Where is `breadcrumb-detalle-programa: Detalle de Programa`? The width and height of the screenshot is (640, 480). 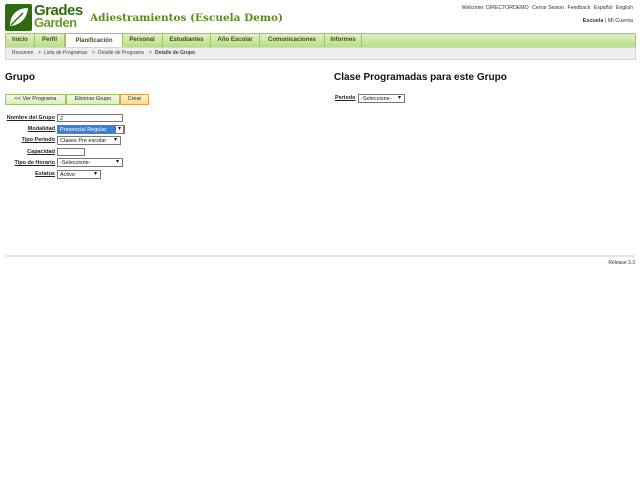 breadcrumb-detalle-programa: Detalle de Programa is located at coordinates (121, 53).